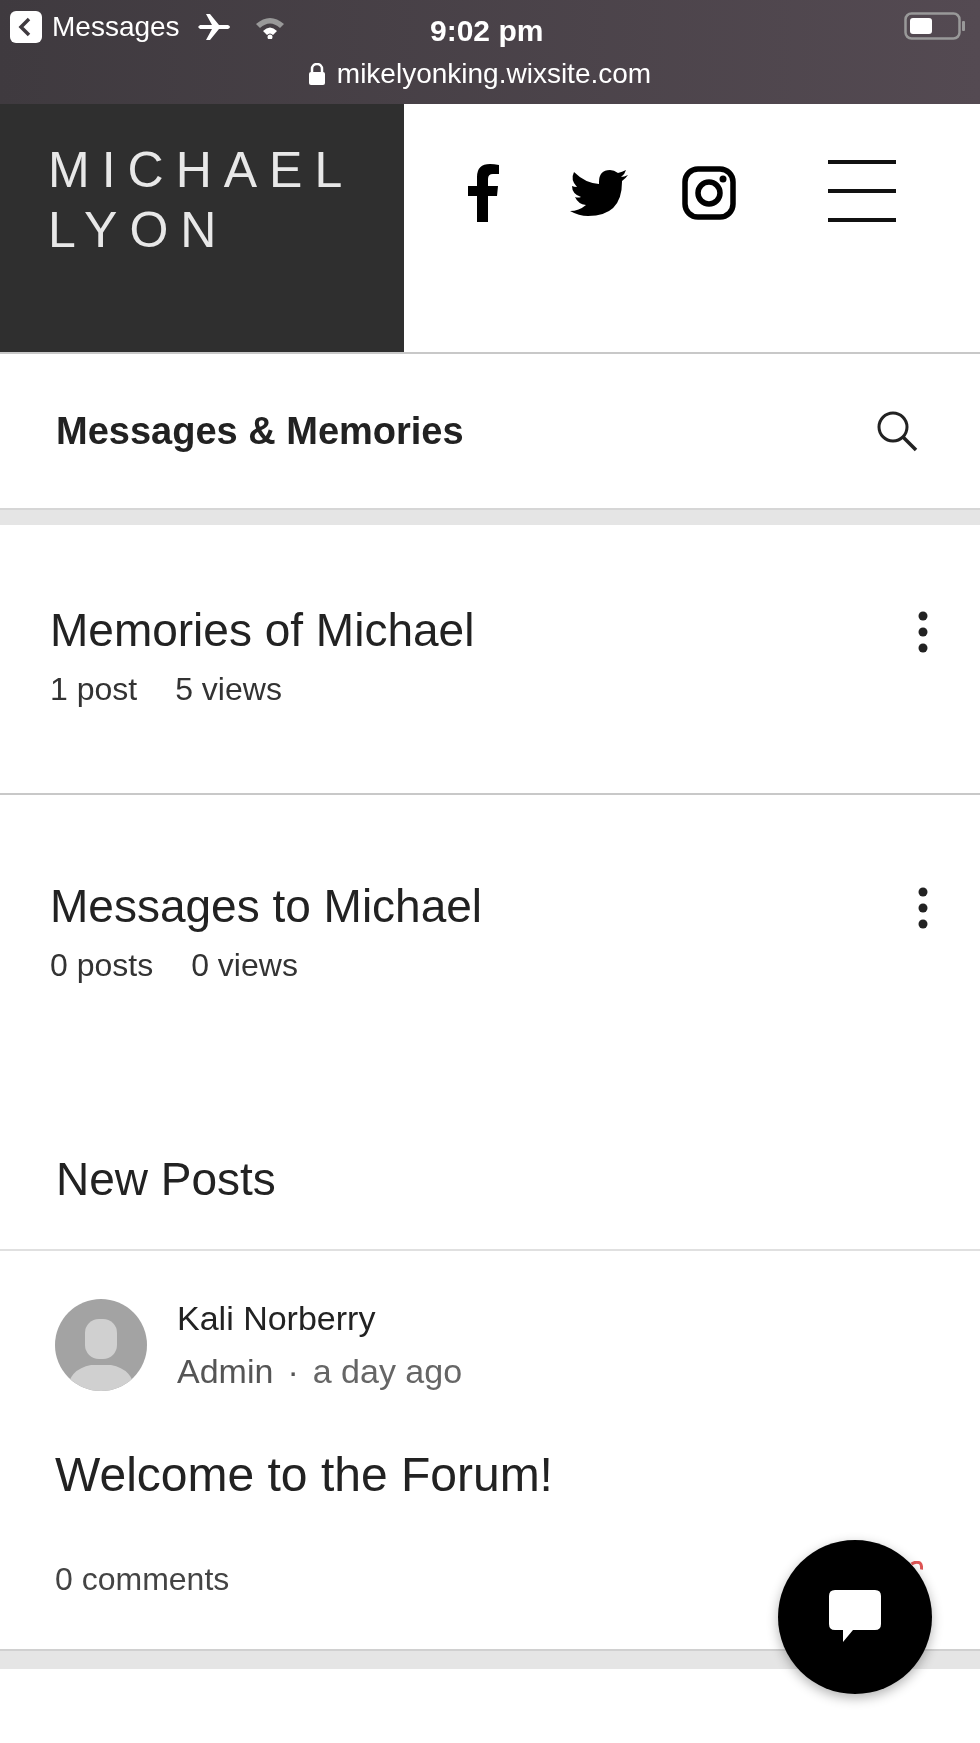  Describe the element at coordinates (260, 431) in the screenshot. I see `forum-title: Messages & Memories` at that location.